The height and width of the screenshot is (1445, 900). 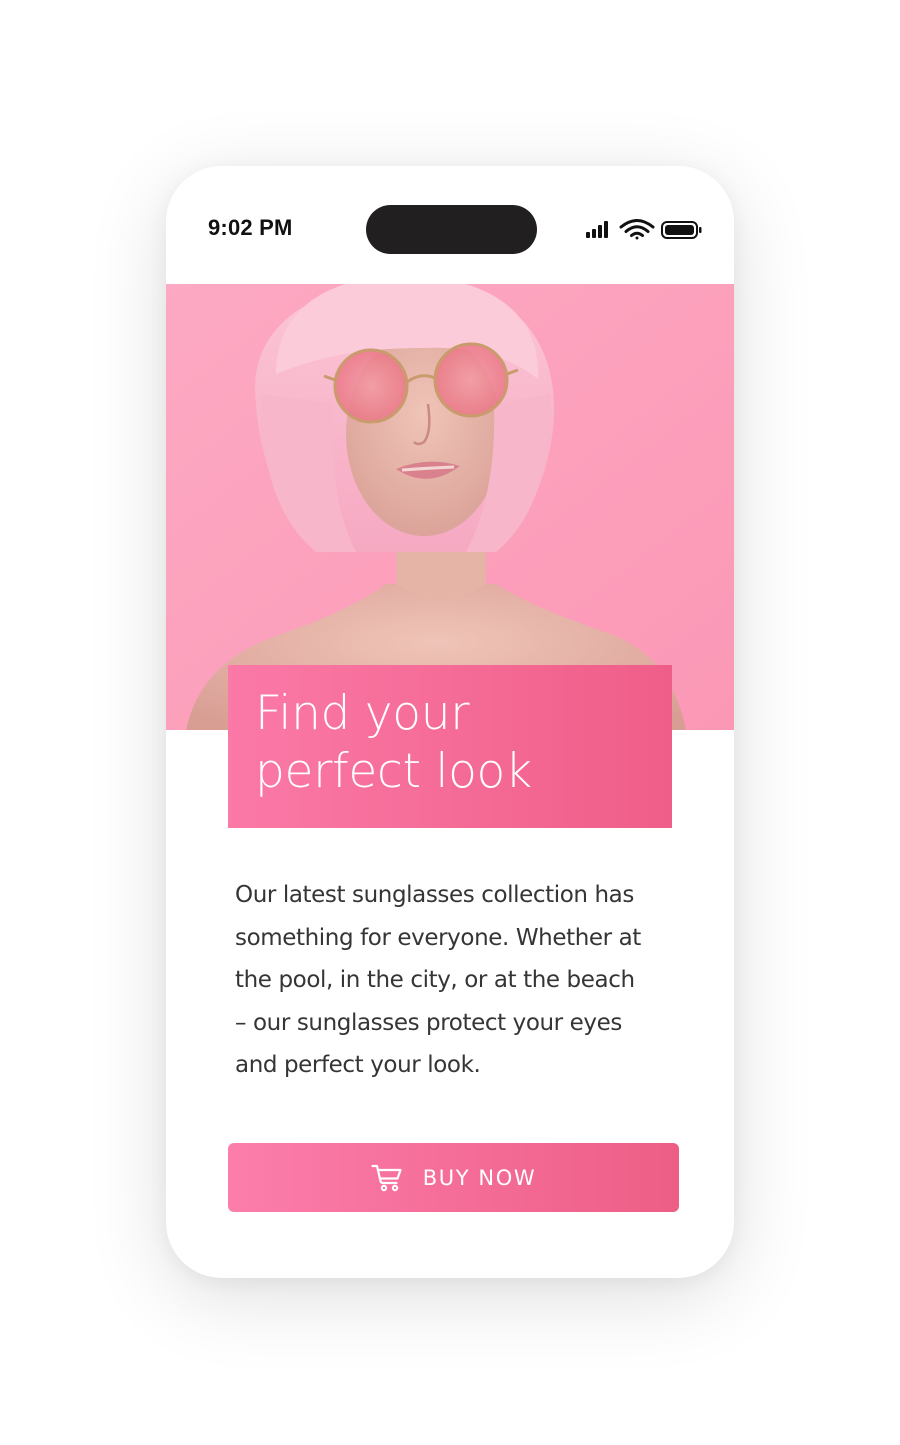 I want to click on headline-line-2: perfect look, so click(x=393, y=771).